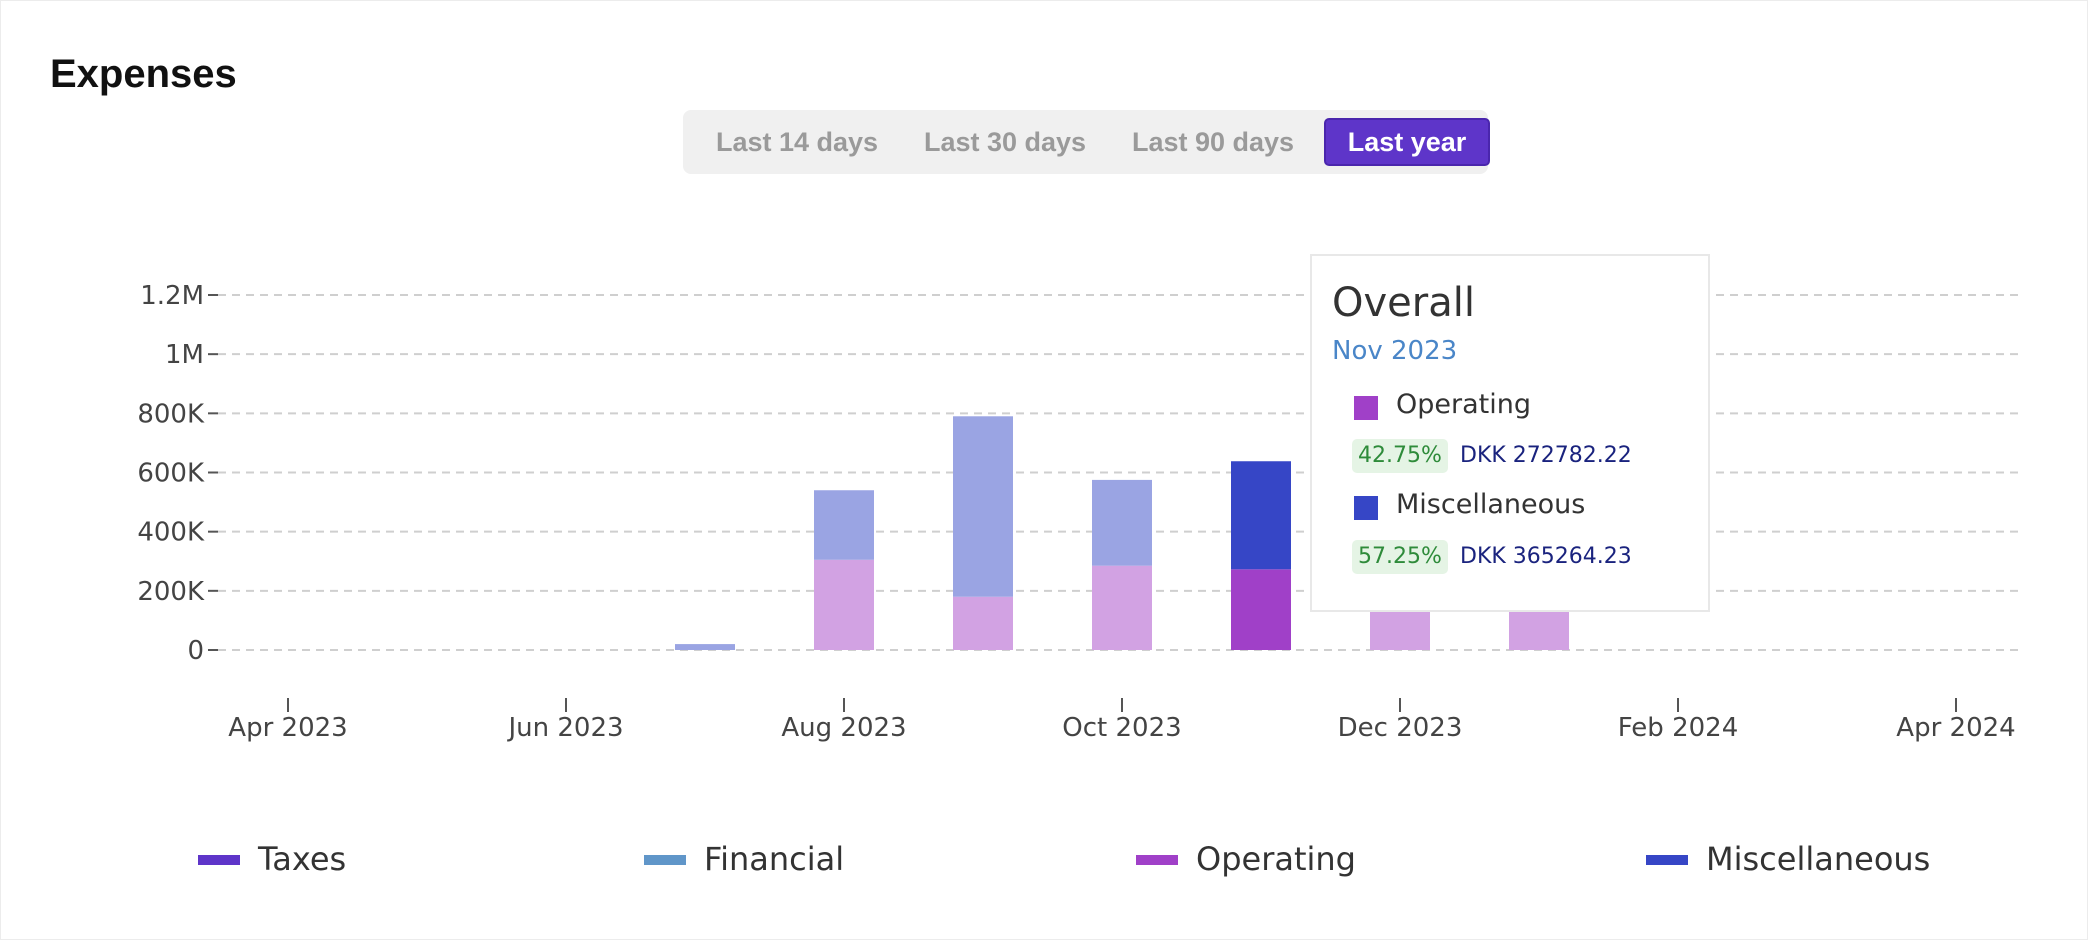 The image size is (2100, 942). Describe the element at coordinates (774, 859) in the screenshot. I see `legend-label-financial: Financial` at that location.